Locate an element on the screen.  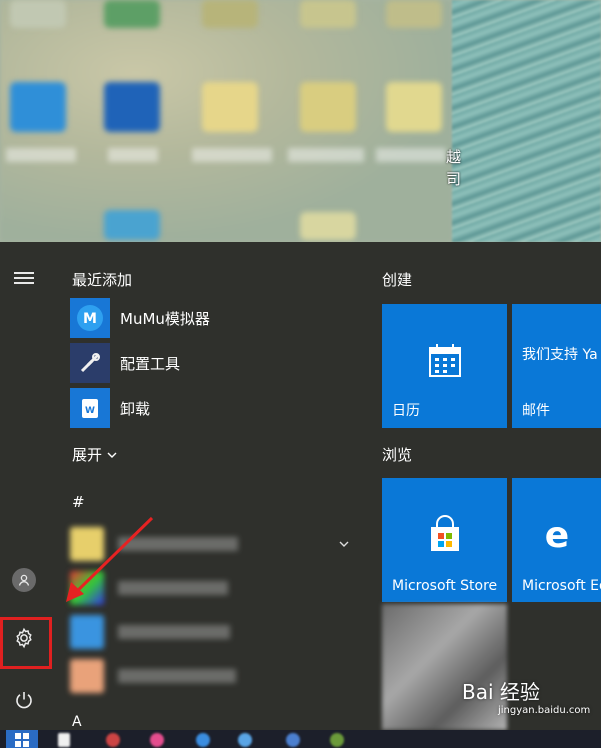
app-item-label: 配置工具 is located at coordinates (150, 363).